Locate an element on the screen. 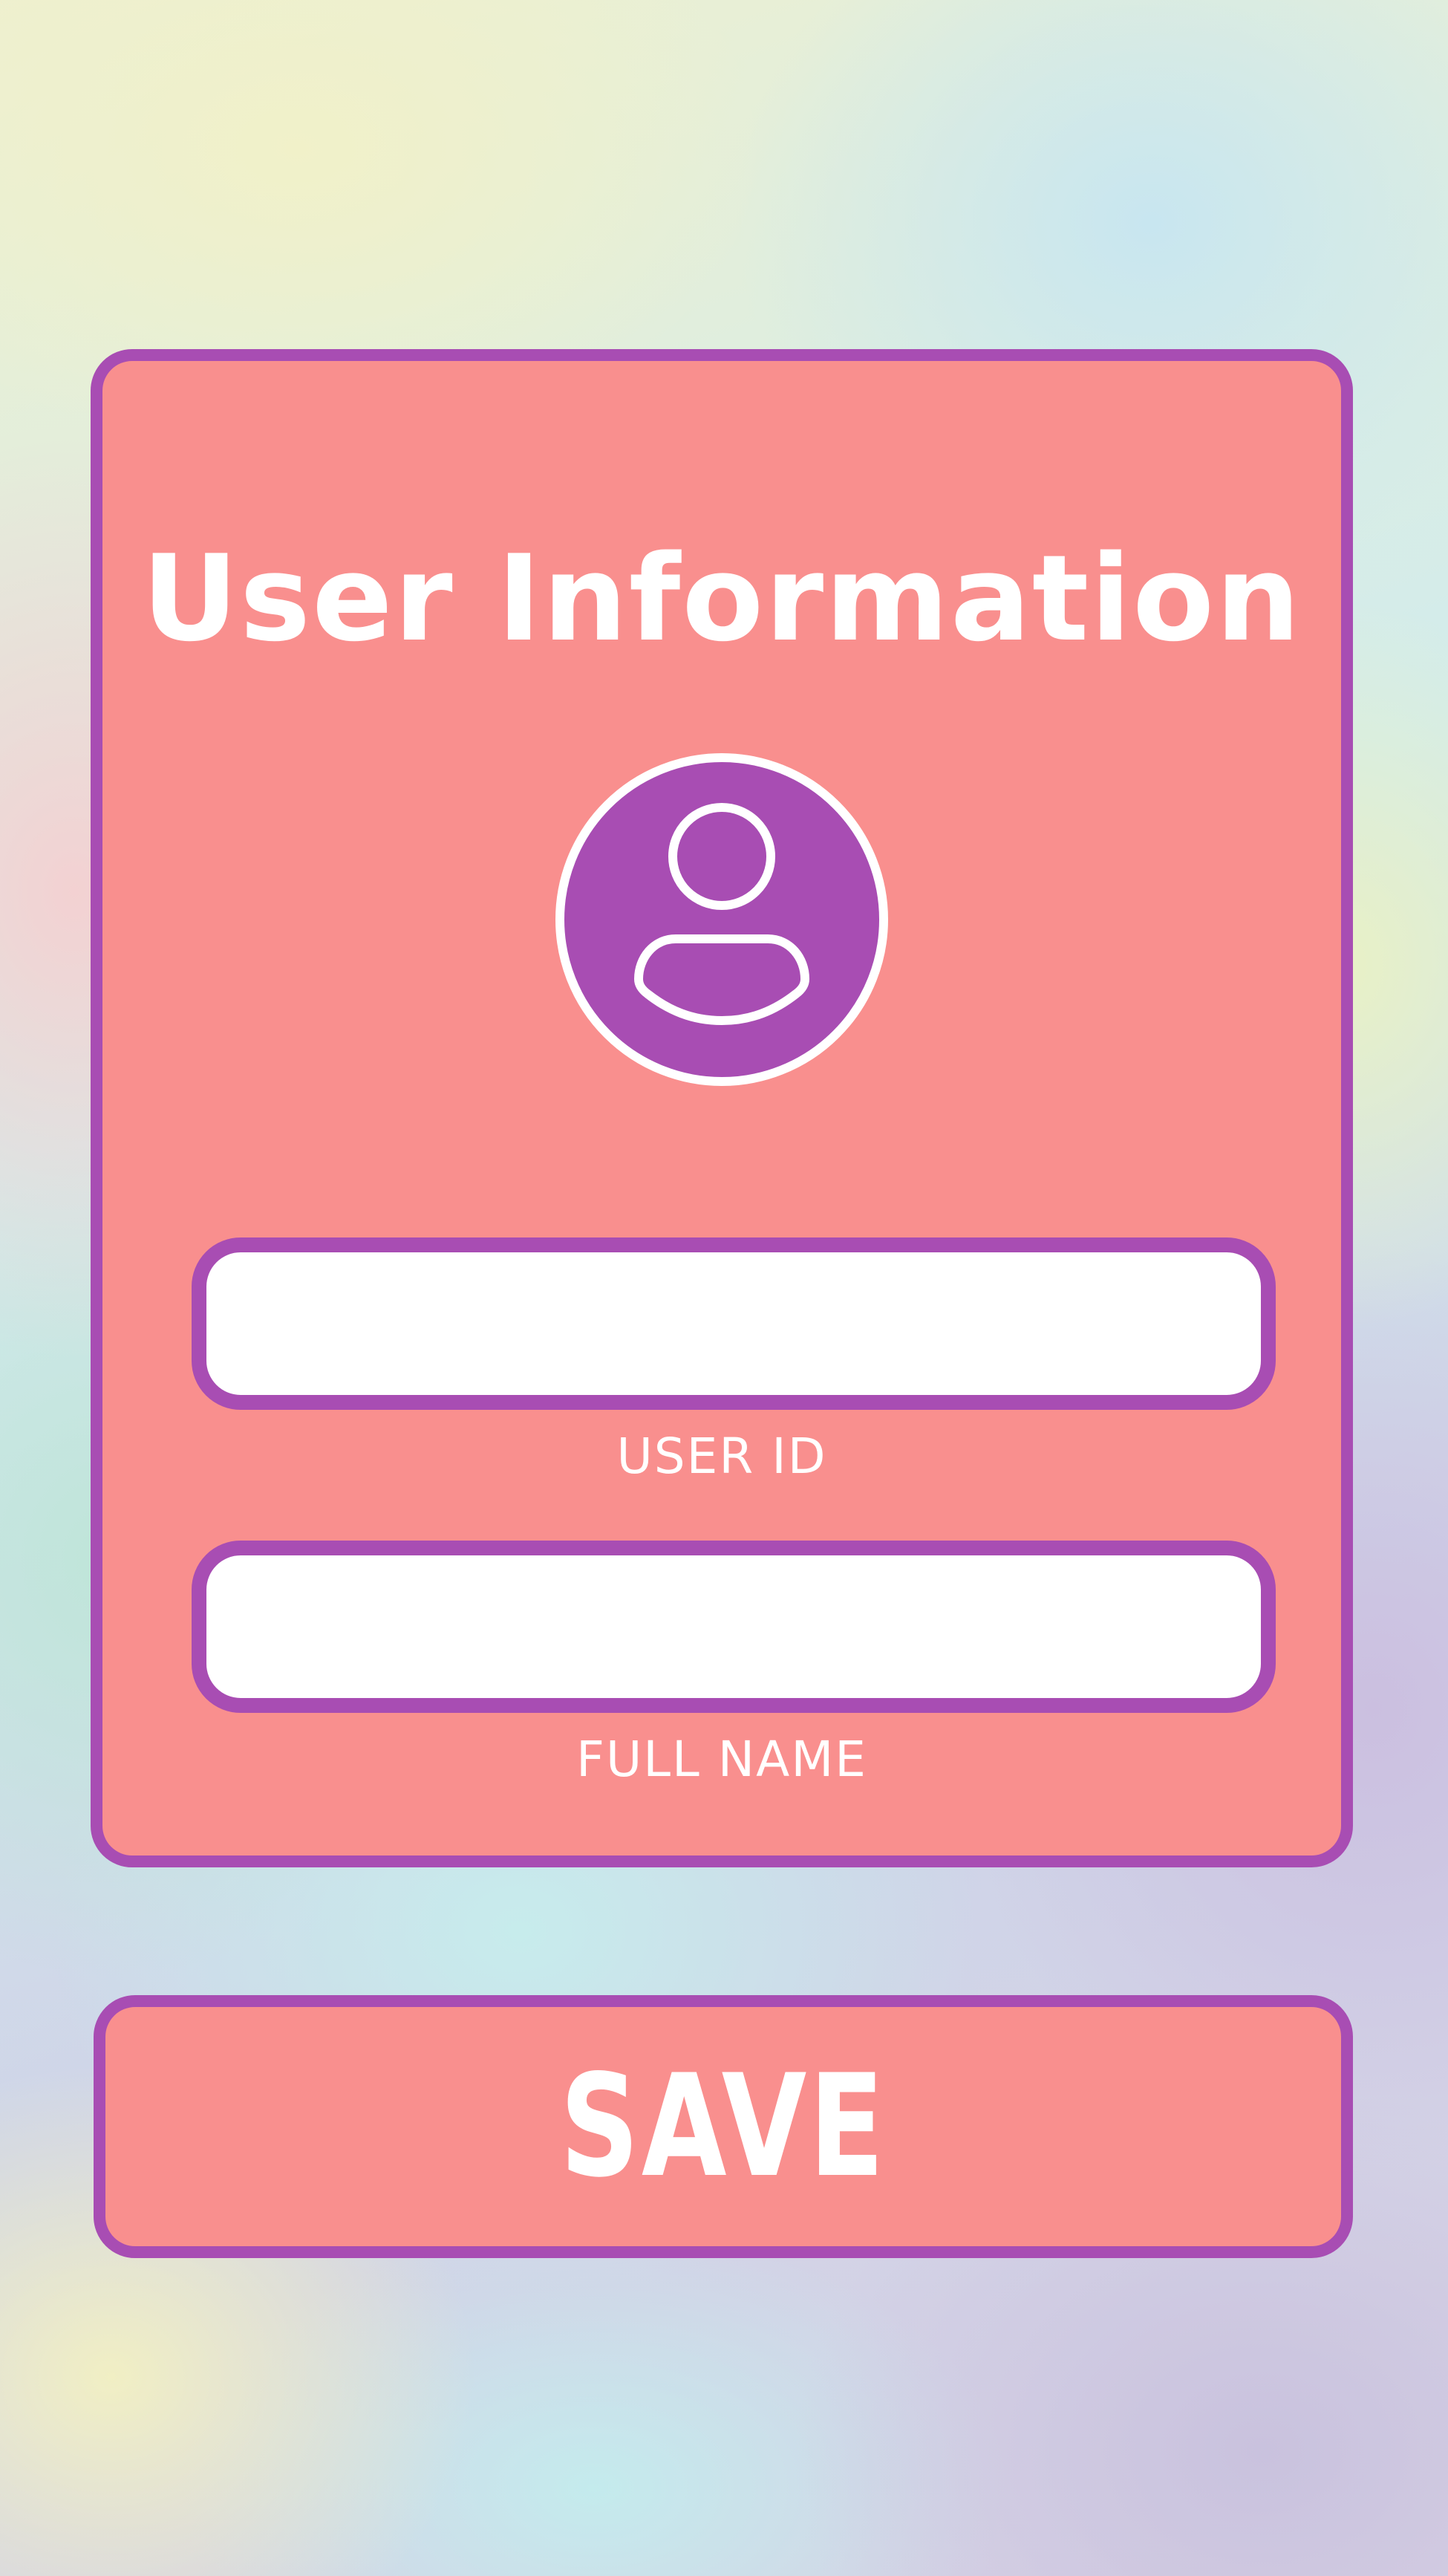  page-title: User Information is located at coordinates (722, 599).